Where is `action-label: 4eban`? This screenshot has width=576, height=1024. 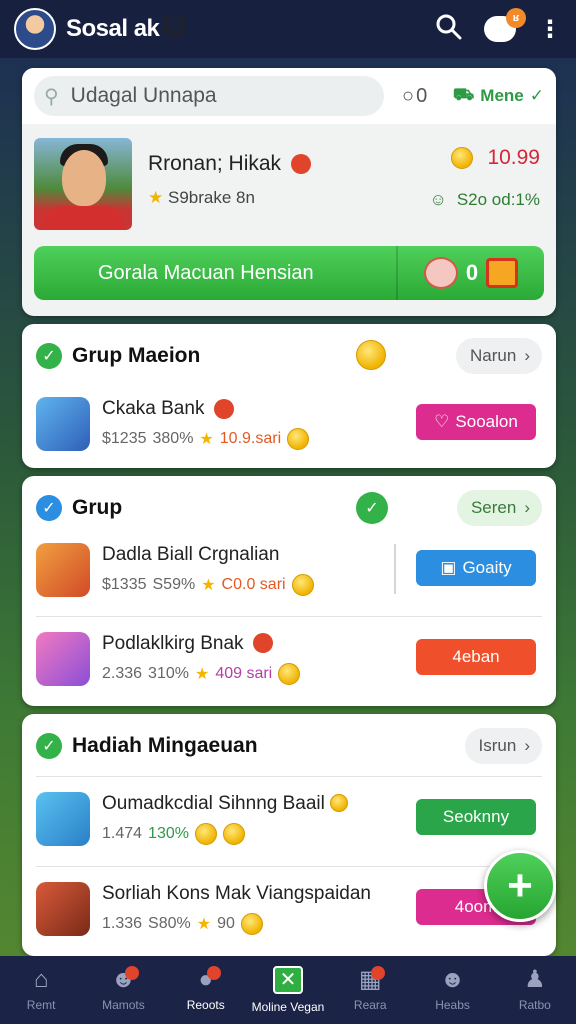 action-label: 4eban is located at coordinates (476, 656).